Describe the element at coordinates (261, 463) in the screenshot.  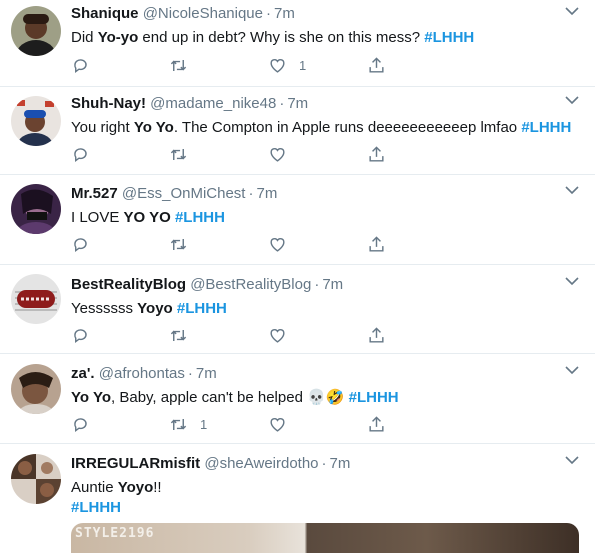
I see `user-handle: @sheAweirdotho` at that location.